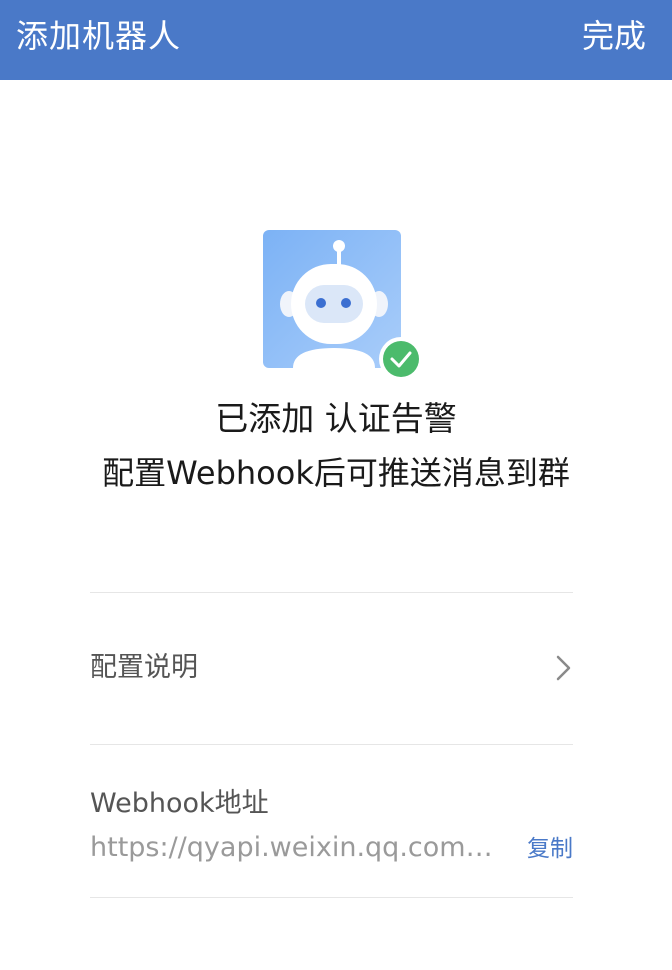 The image size is (672, 970). What do you see at coordinates (144, 667) in the screenshot?
I see `config-instructions-label: 配置说明` at bounding box center [144, 667].